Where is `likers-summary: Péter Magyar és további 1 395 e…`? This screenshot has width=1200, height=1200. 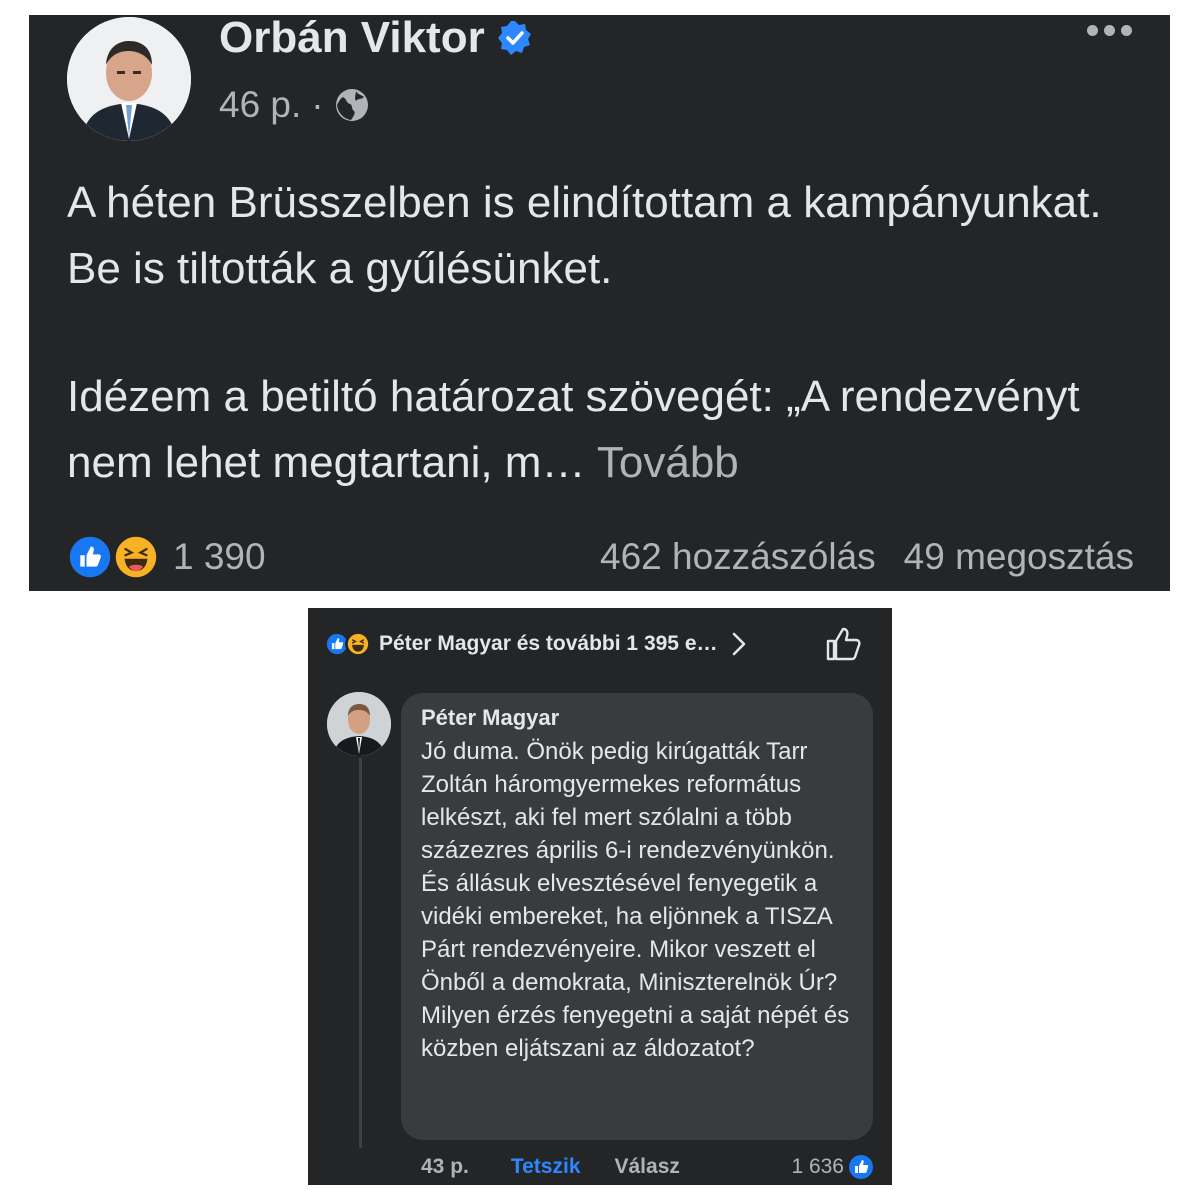 likers-summary: Péter Magyar és további 1 395 e… is located at coordinates (600, 644).